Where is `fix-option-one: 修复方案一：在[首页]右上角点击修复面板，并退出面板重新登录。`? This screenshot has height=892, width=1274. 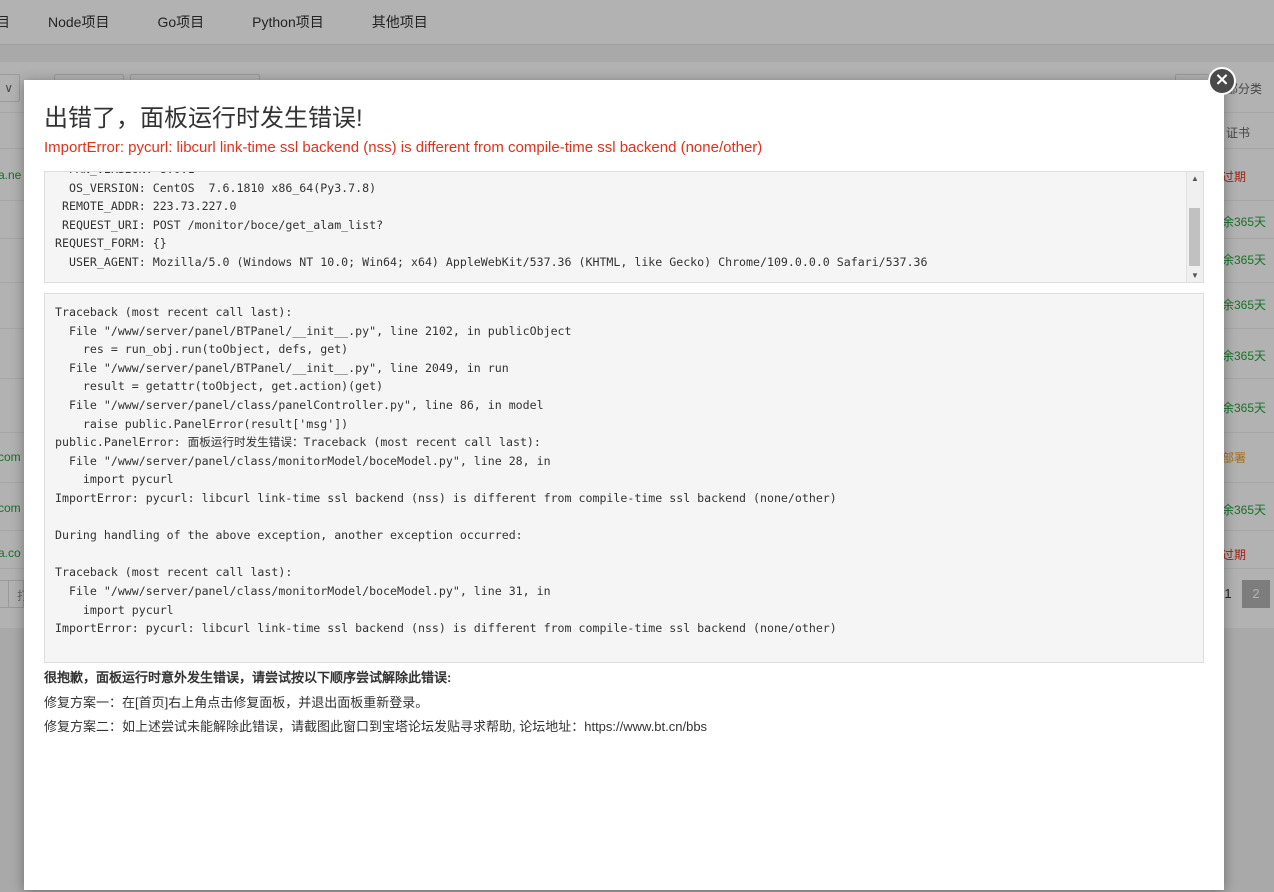 fix-option-one: 修复方案一：在[首页]右上角点击修复面板，并退出面板重新登录。 is located at coordinates (236, 702).